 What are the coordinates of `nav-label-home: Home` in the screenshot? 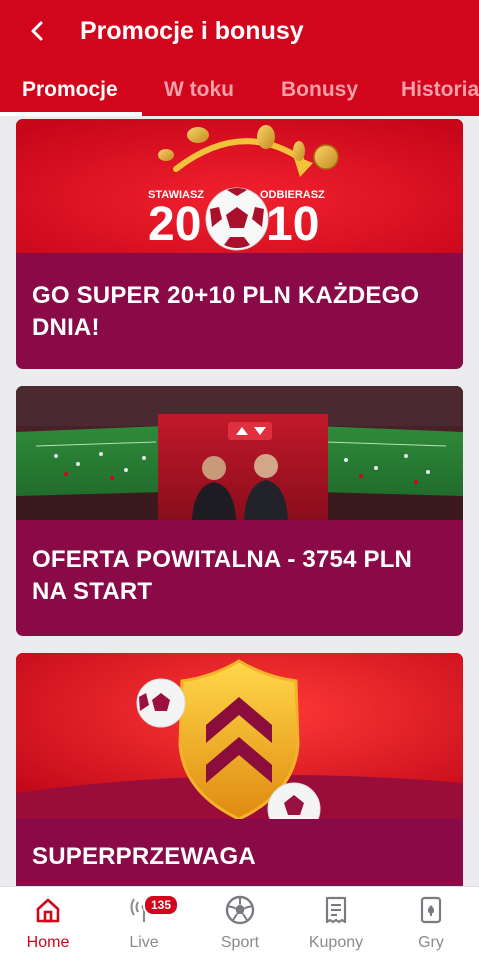 It's located at (48, 942).